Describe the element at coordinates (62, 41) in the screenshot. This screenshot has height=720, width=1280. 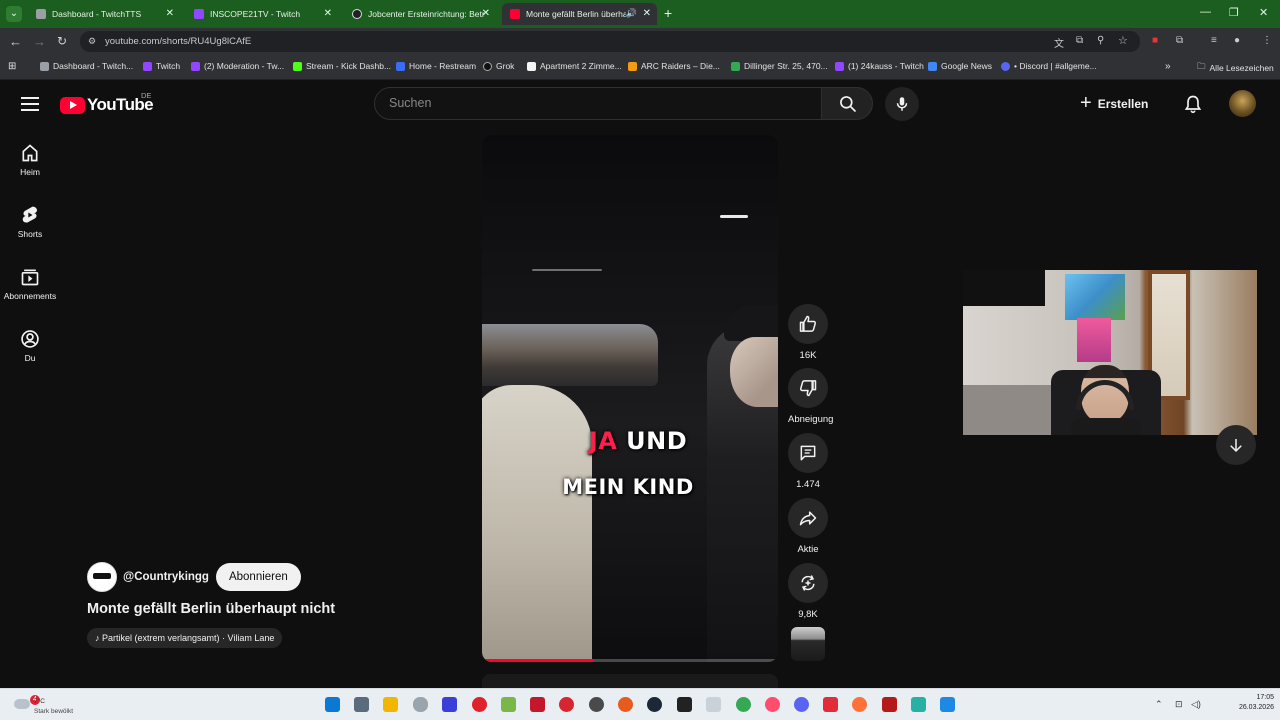
I see `reload-icon: ↻` at that location.